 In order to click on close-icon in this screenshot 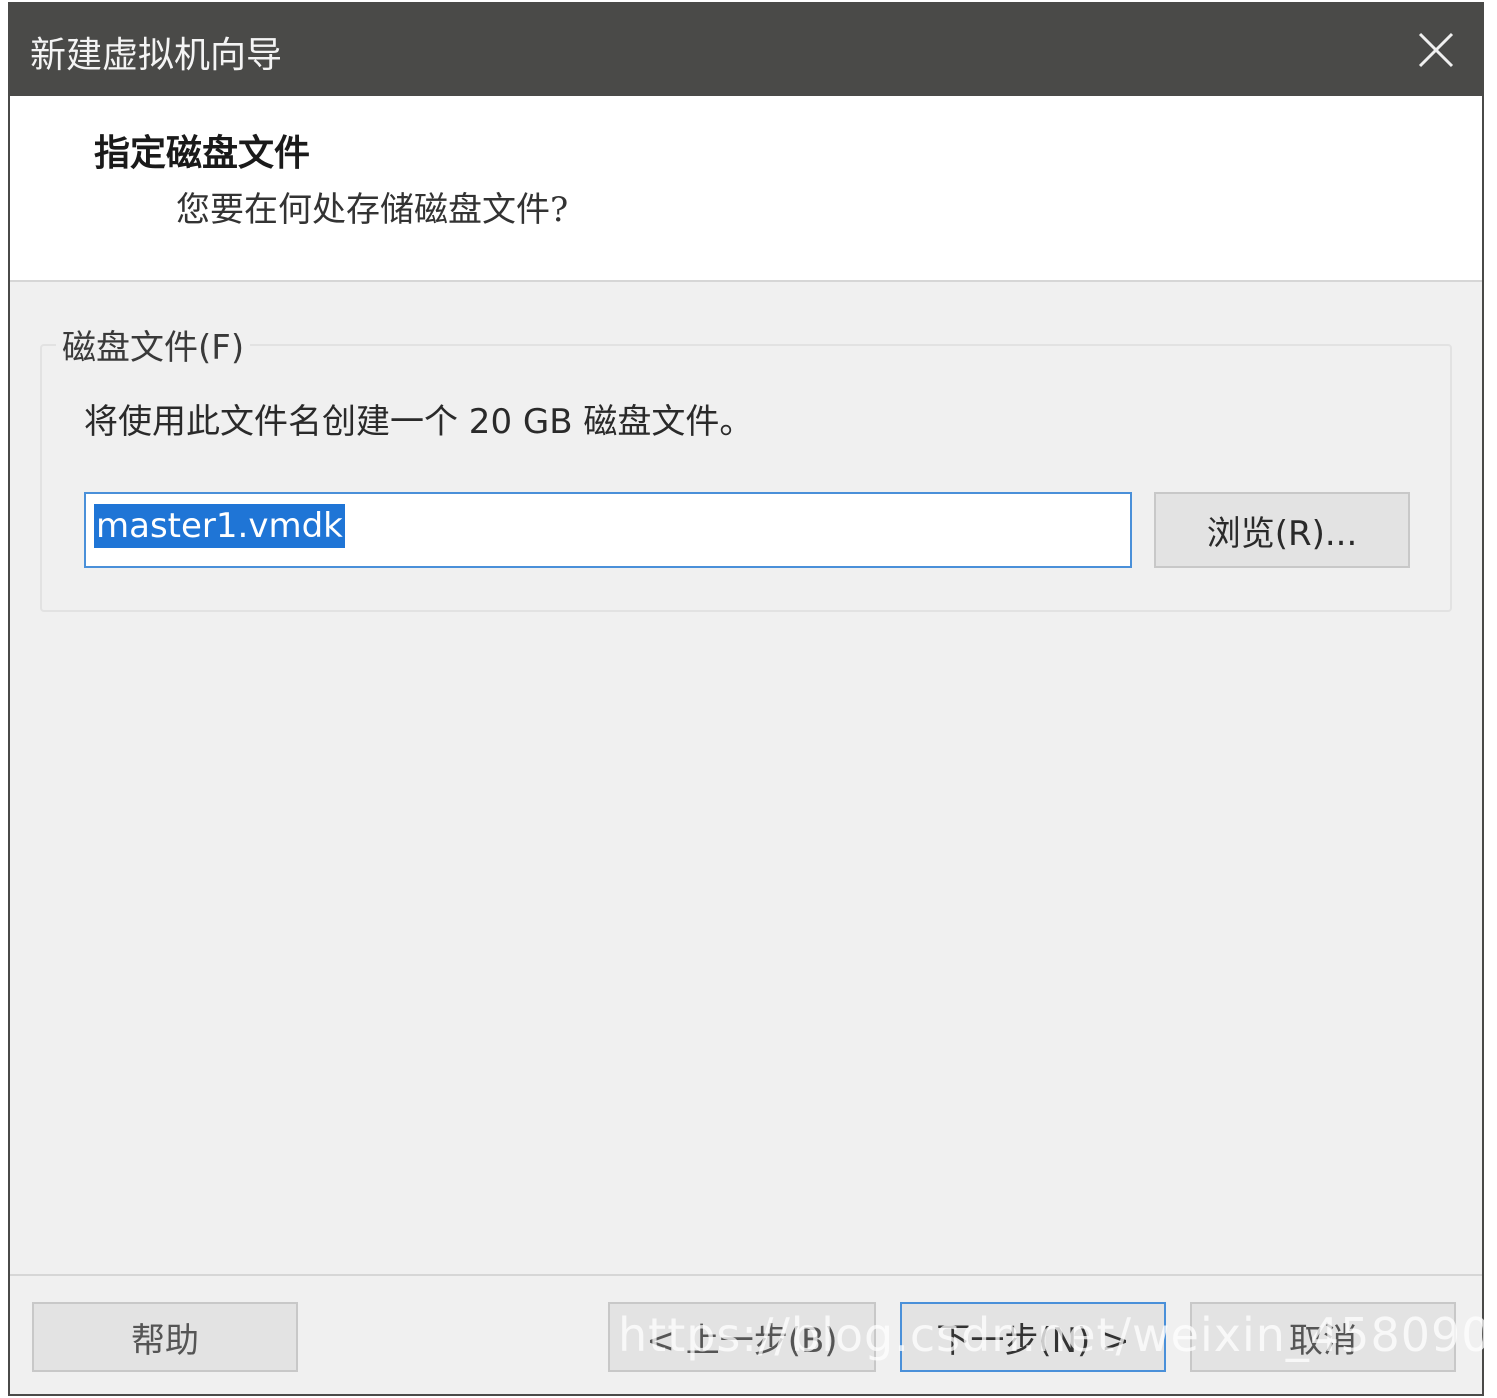, I will do `click(1436, 50)`.